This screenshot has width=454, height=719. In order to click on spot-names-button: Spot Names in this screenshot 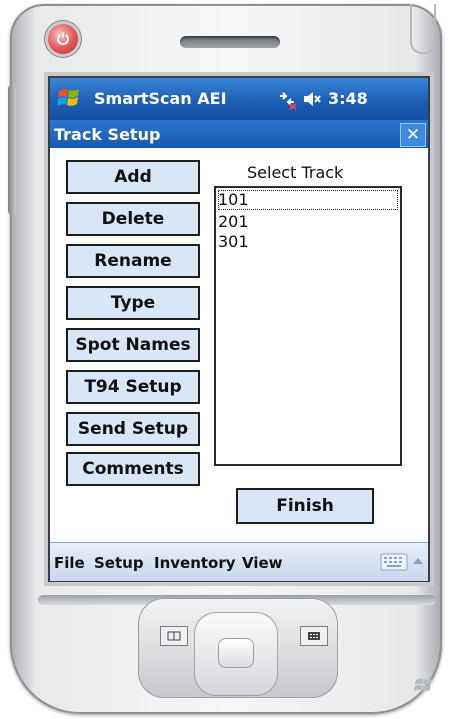, I will do `click(133, 345)`.